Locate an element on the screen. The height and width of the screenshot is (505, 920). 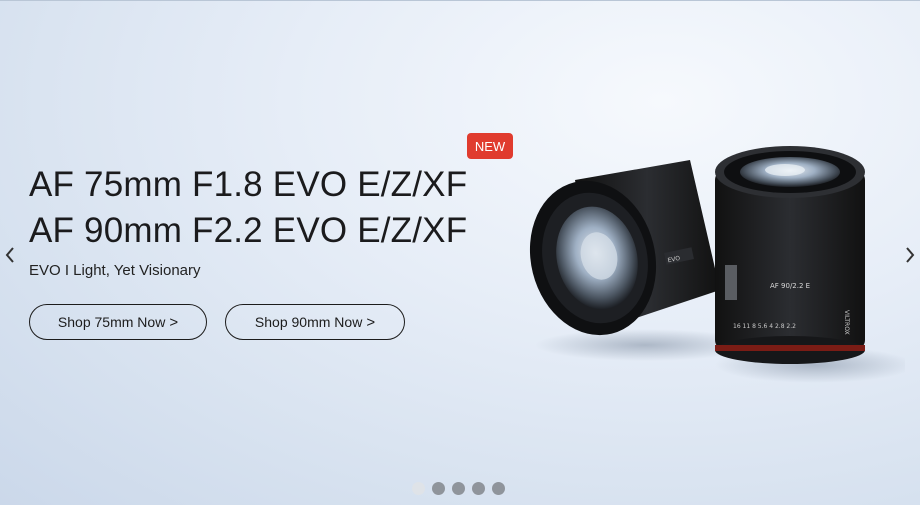
shop-75mm-button: Shop 75mm Now > is located at coordinates (118, 322).